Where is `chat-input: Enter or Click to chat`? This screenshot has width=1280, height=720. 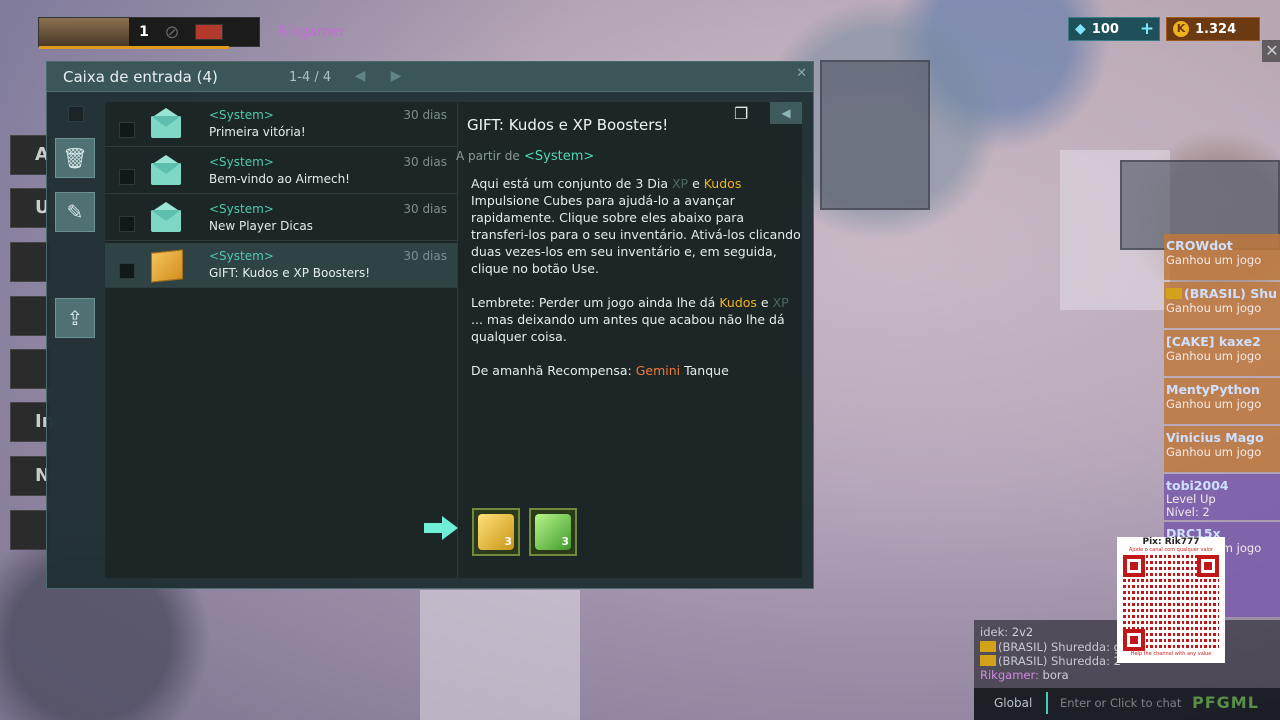 chat-input: Enter or Click to chat is located at coordinates (1120, 703).